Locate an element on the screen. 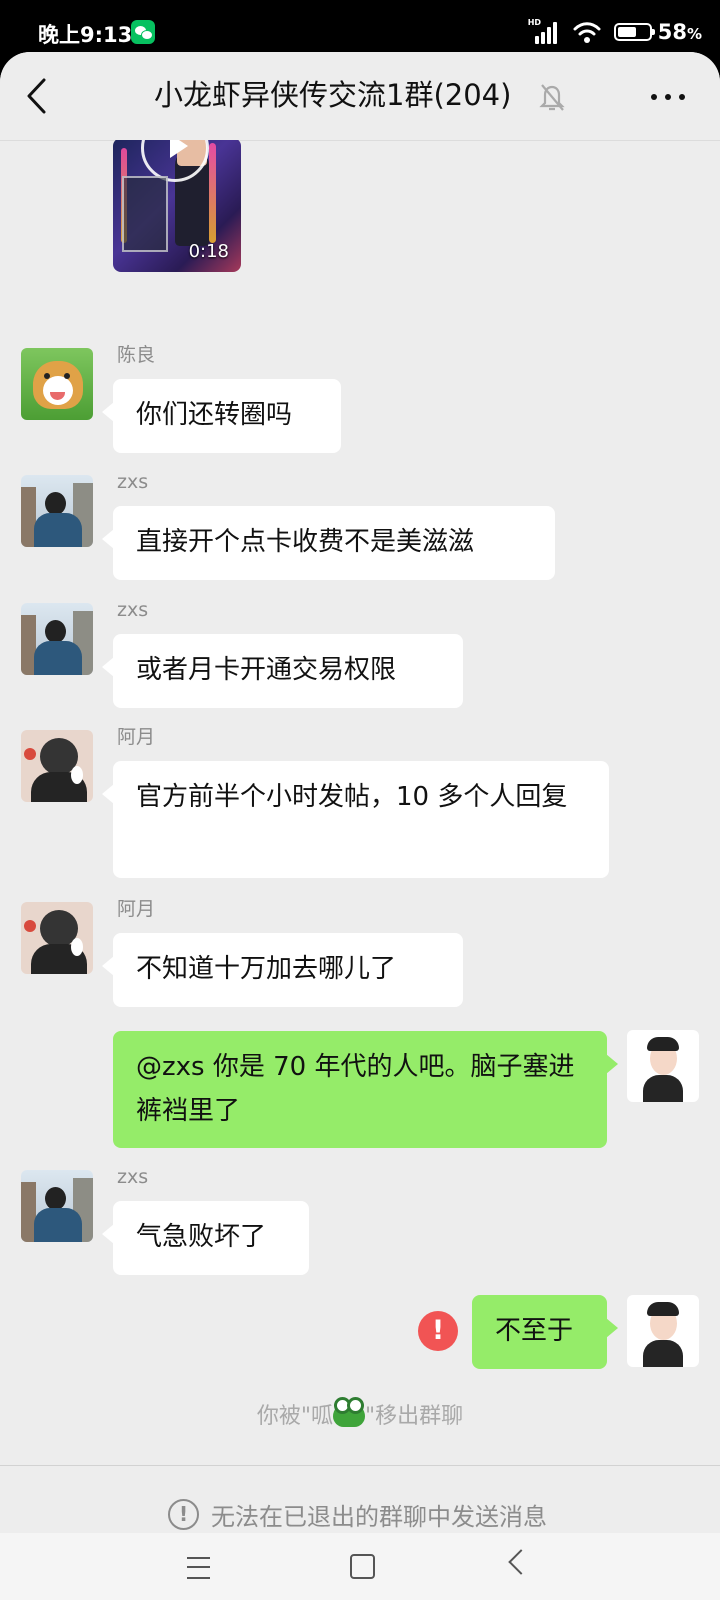 The width and height of the screenshot is (720, 1600). battery-icon is located at coordinates (634, 32).